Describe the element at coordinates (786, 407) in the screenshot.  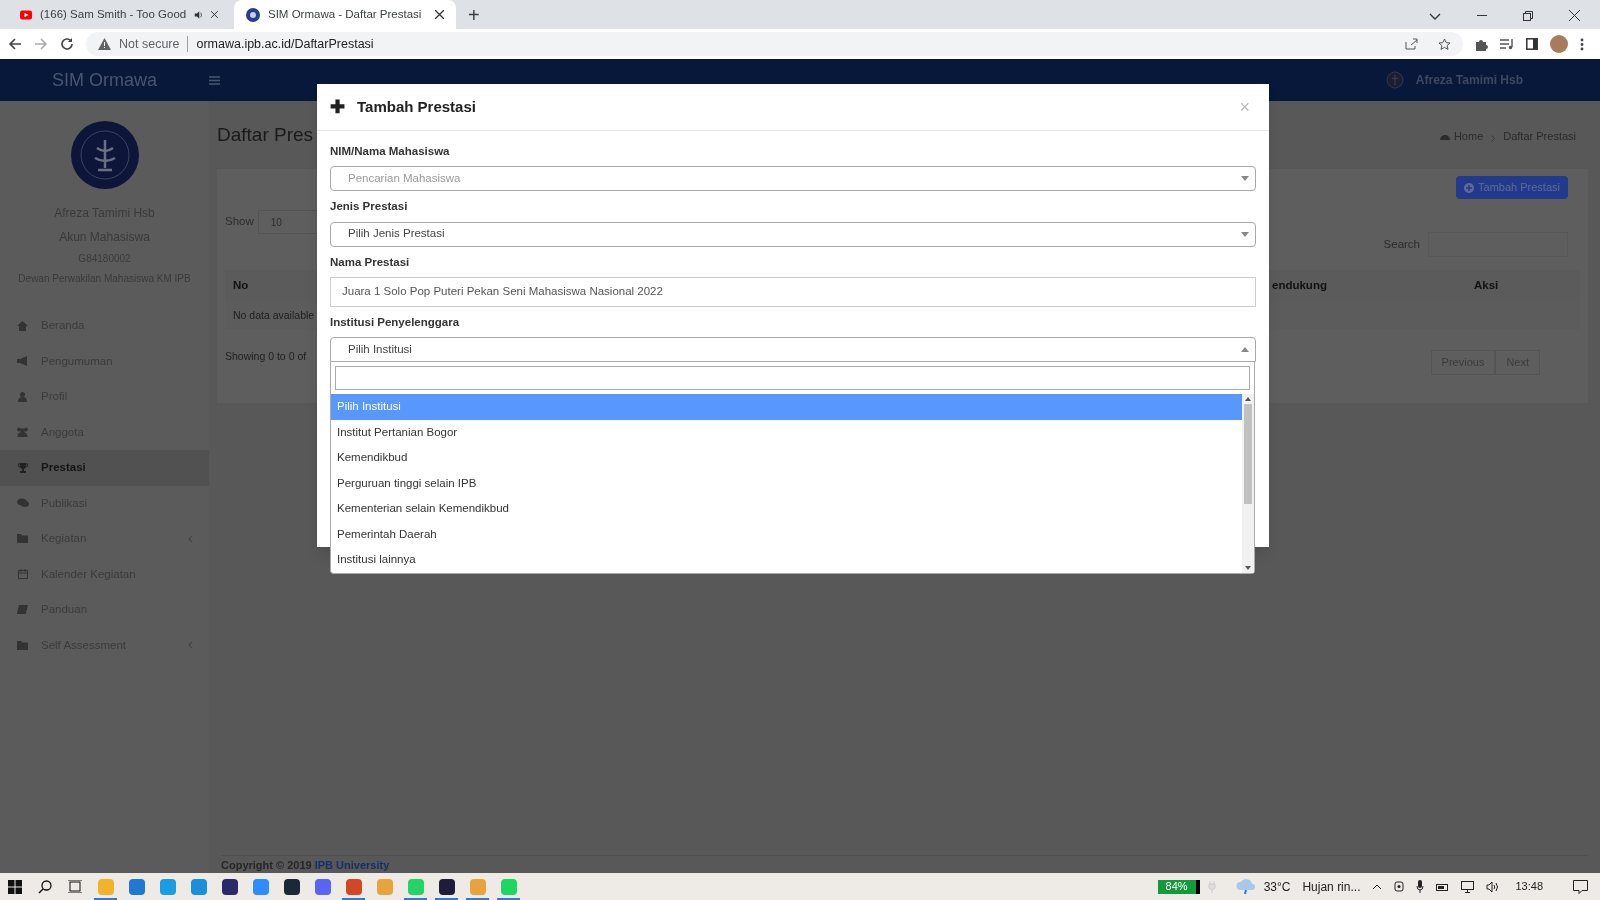
I see `dropdown-option: Pilih Institusi` at that location.